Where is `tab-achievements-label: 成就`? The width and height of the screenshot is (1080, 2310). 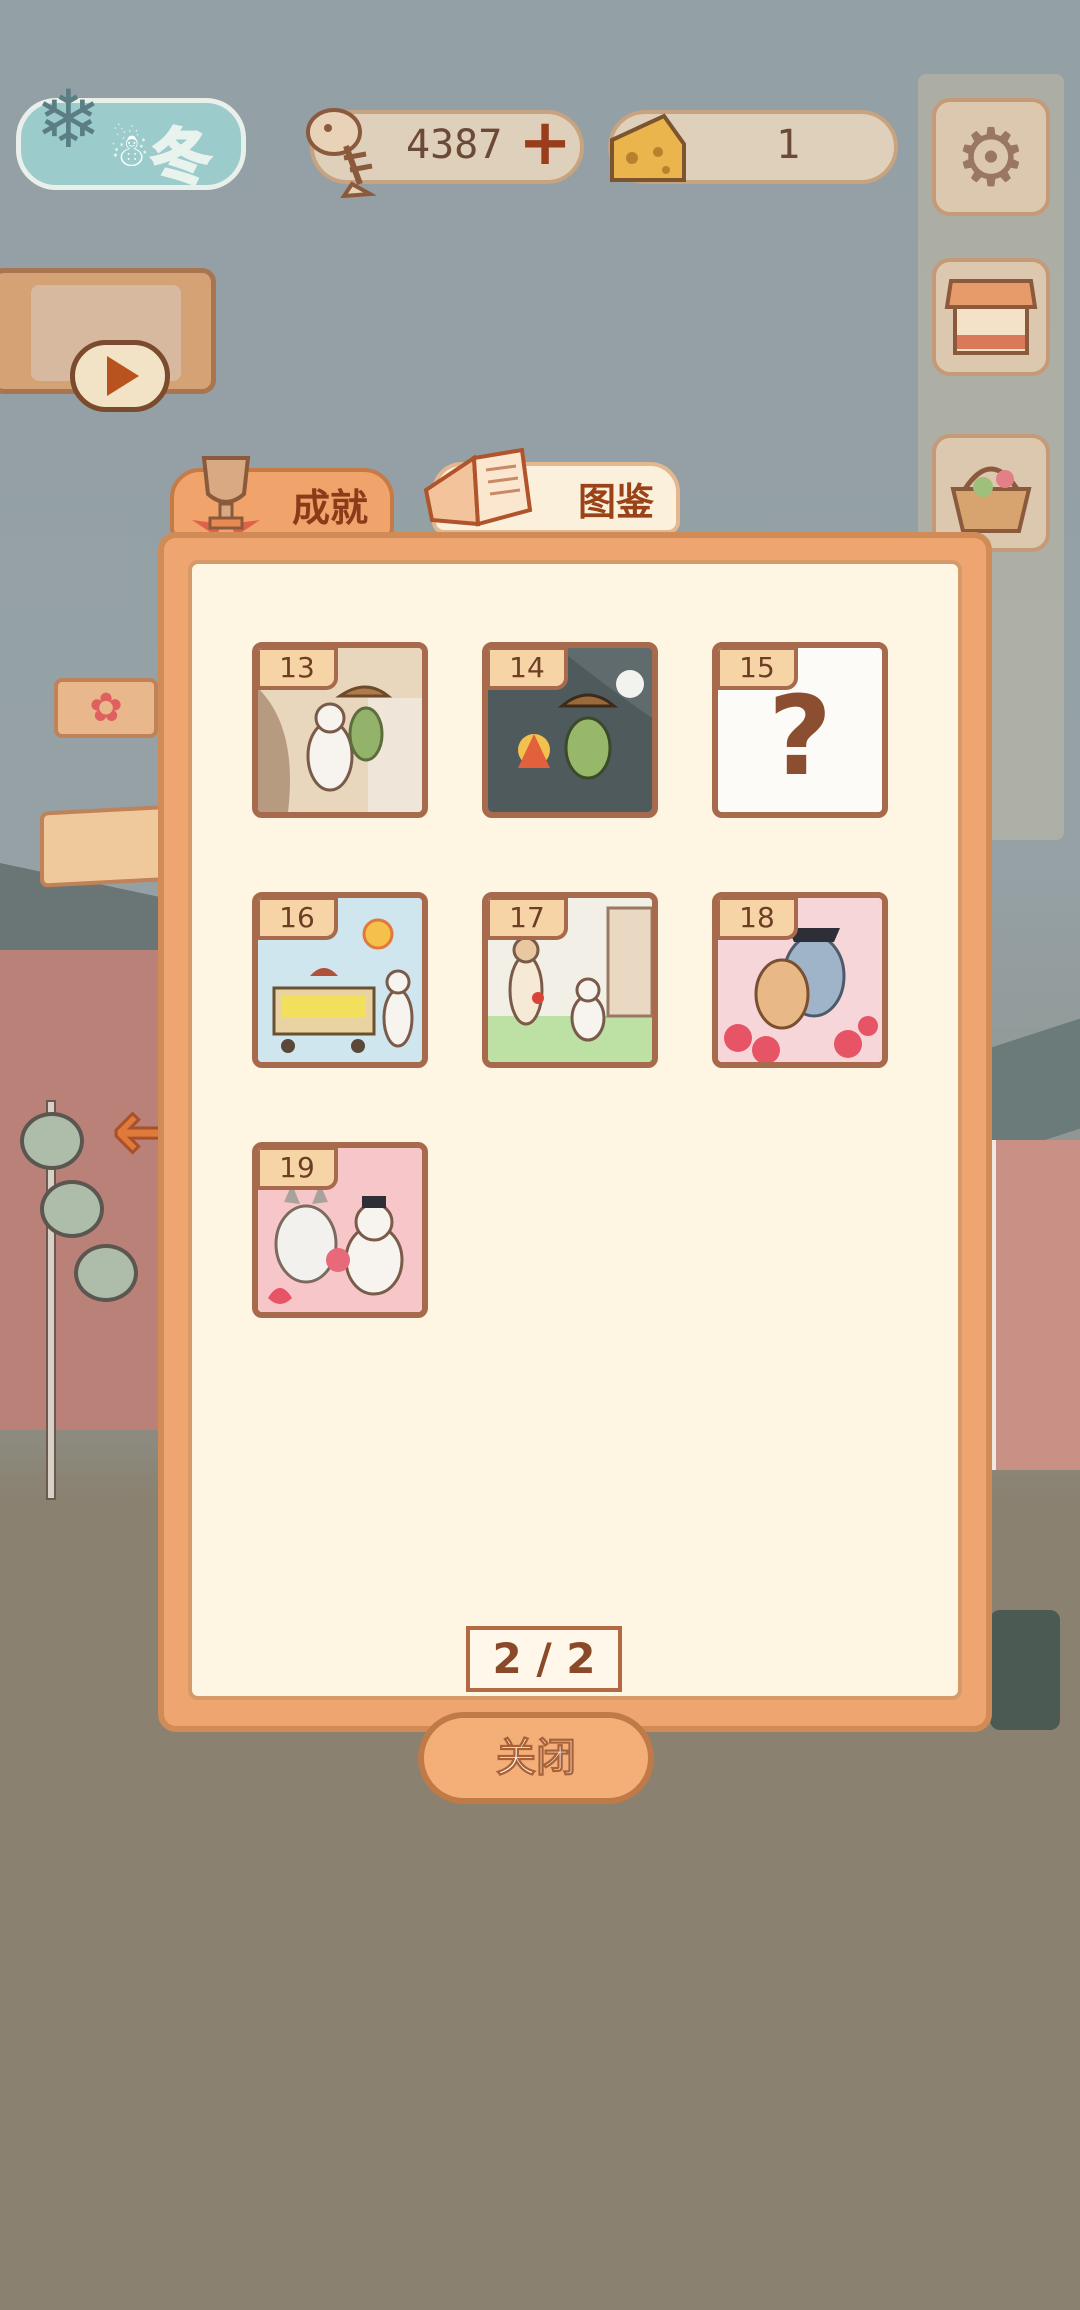 tab-achievements-label: 成就 is located at coordinates (329, 507).